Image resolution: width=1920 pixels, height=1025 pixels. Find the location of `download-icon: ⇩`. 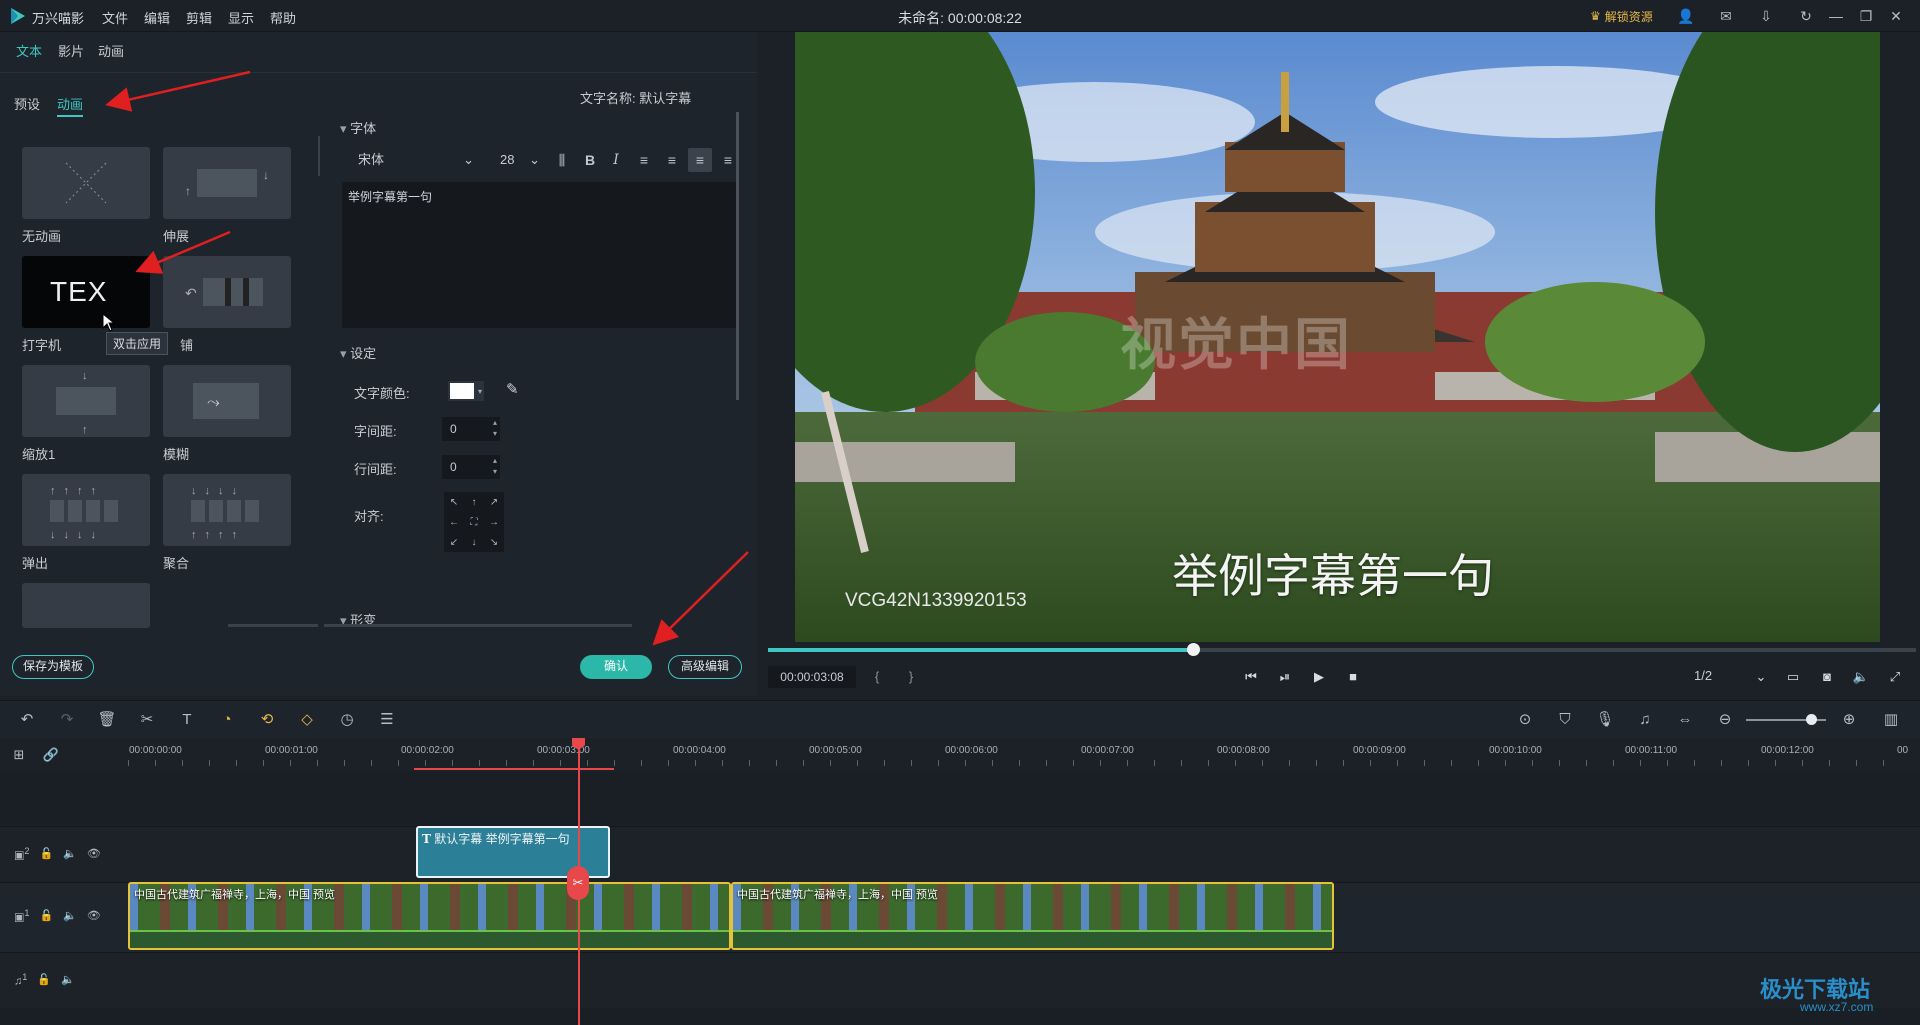

download-icon: ⇩ is located at coordinates (1766, 16).